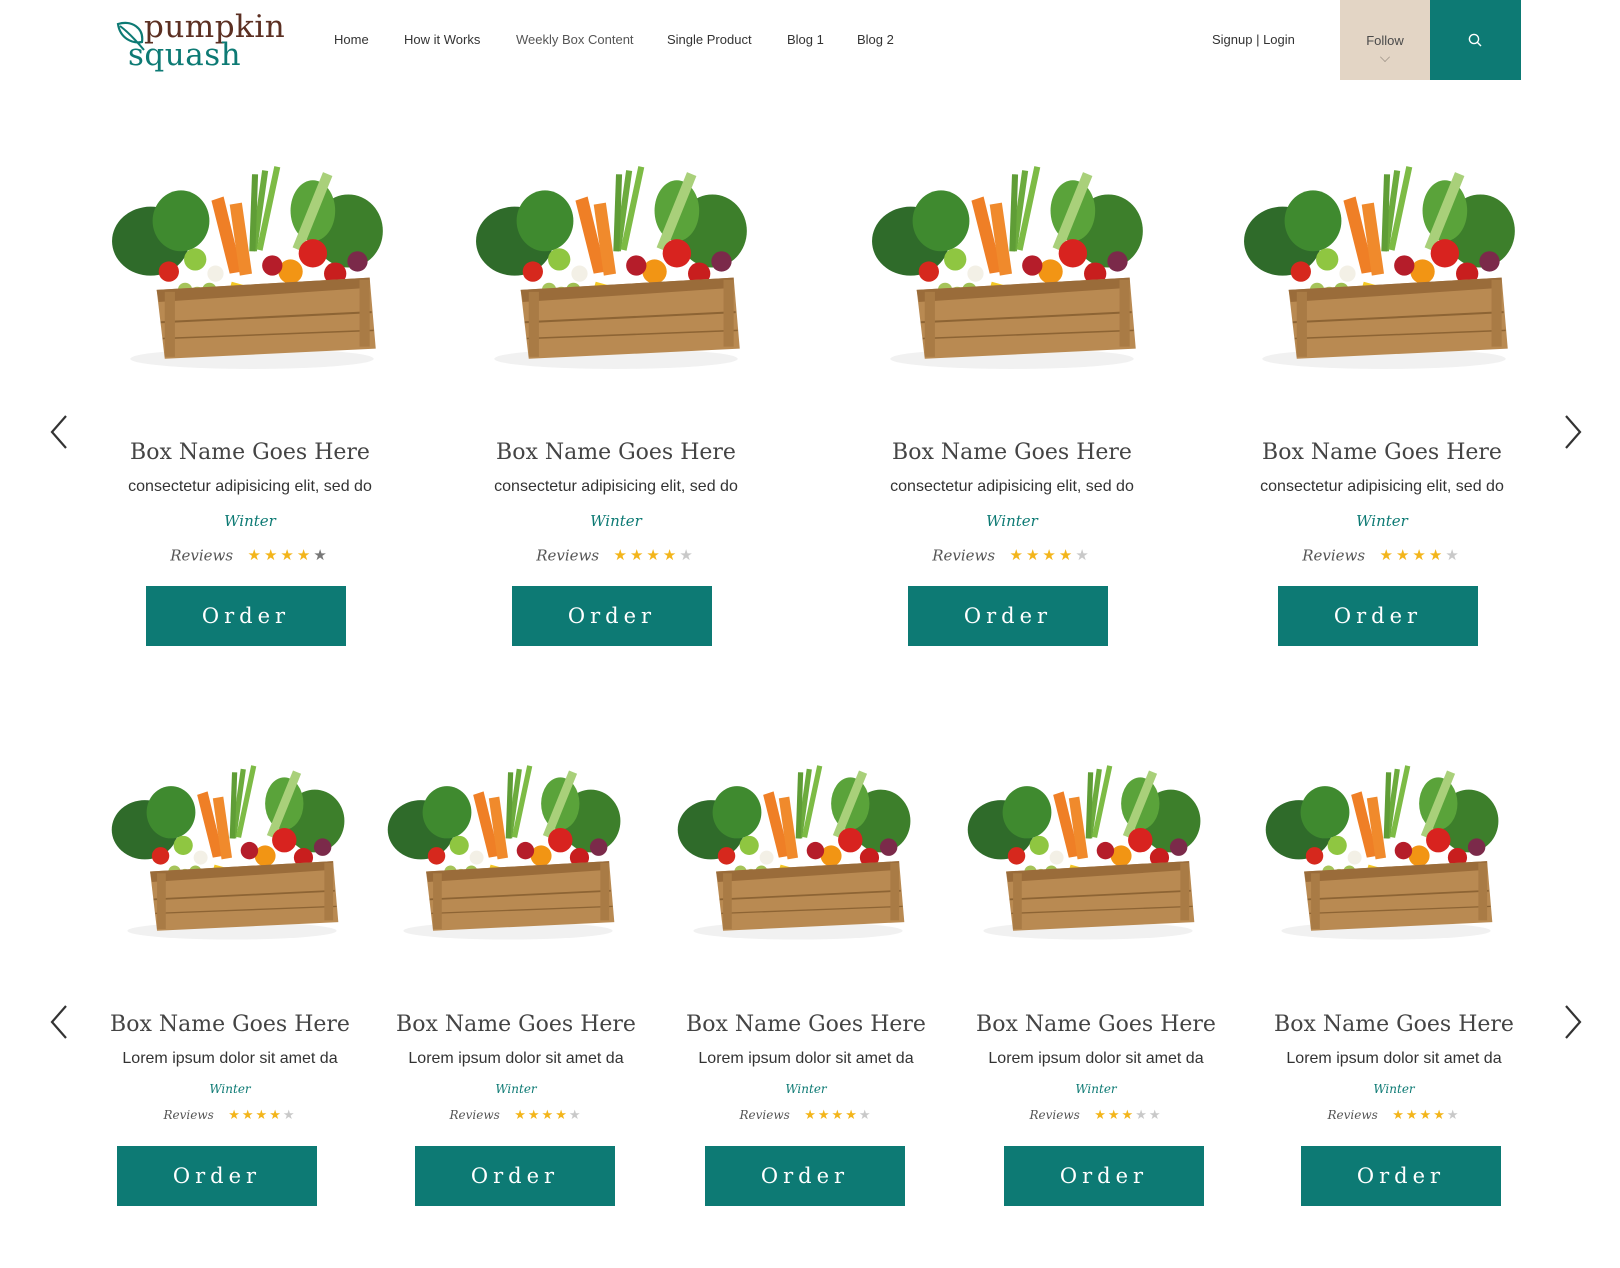  I want to click on chevron-down-icon, so click(1385, 57).